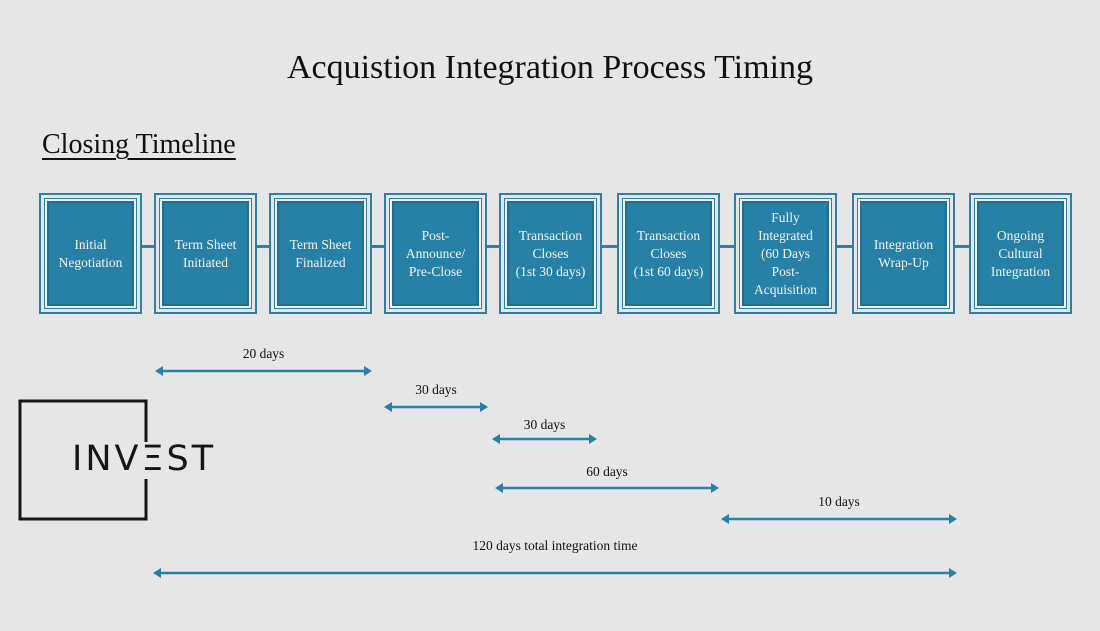  What do you see at coordinates (607, 471) in the screenshot?
I see `duration-label: 60 days` at bounding box center [607, 471].